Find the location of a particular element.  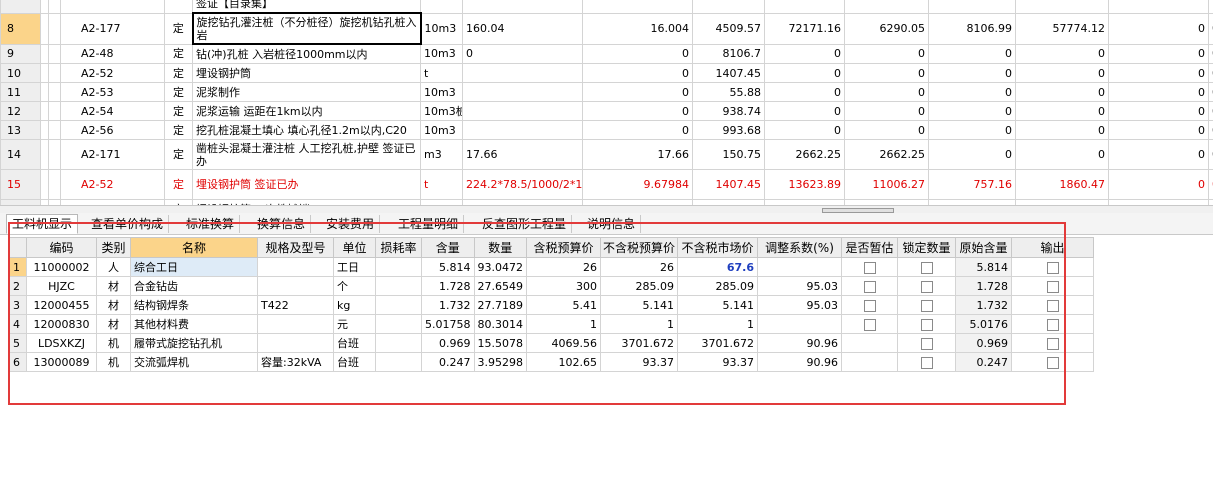

table-row: 11A2-53定泥浆制作10m3055.88000000 is located at coordinates (606, 92).